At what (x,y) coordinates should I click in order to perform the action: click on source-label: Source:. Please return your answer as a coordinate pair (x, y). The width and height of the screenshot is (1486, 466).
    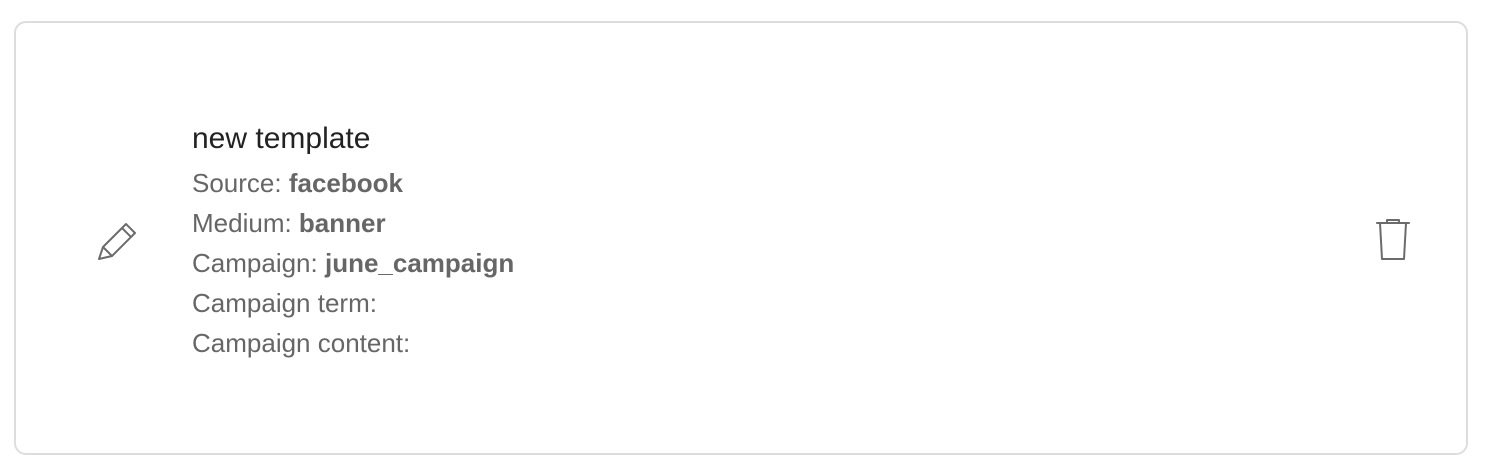
    Looking at the image, I should click on (240, 183).